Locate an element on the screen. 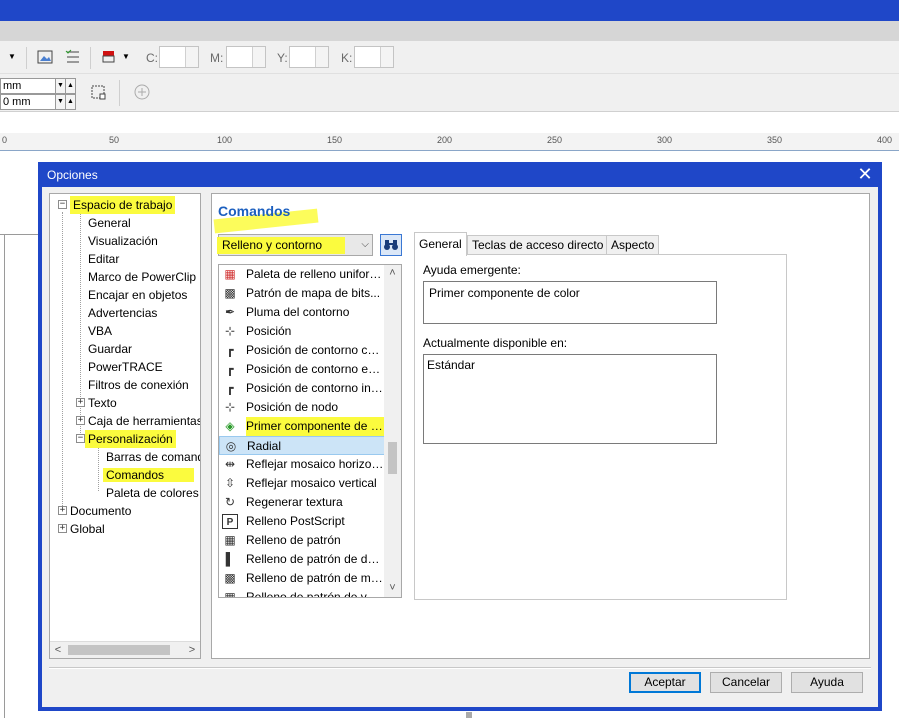 Image resolution: width=899 pixels, height=718 pixels. cmyk-y-input is located at coordinates (309, 57).